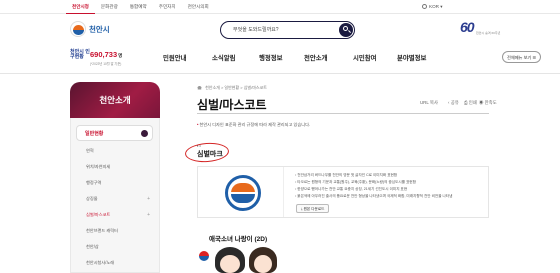  I want to click on sidebar-item-three-way: 천안/삼, so click(118, 247).